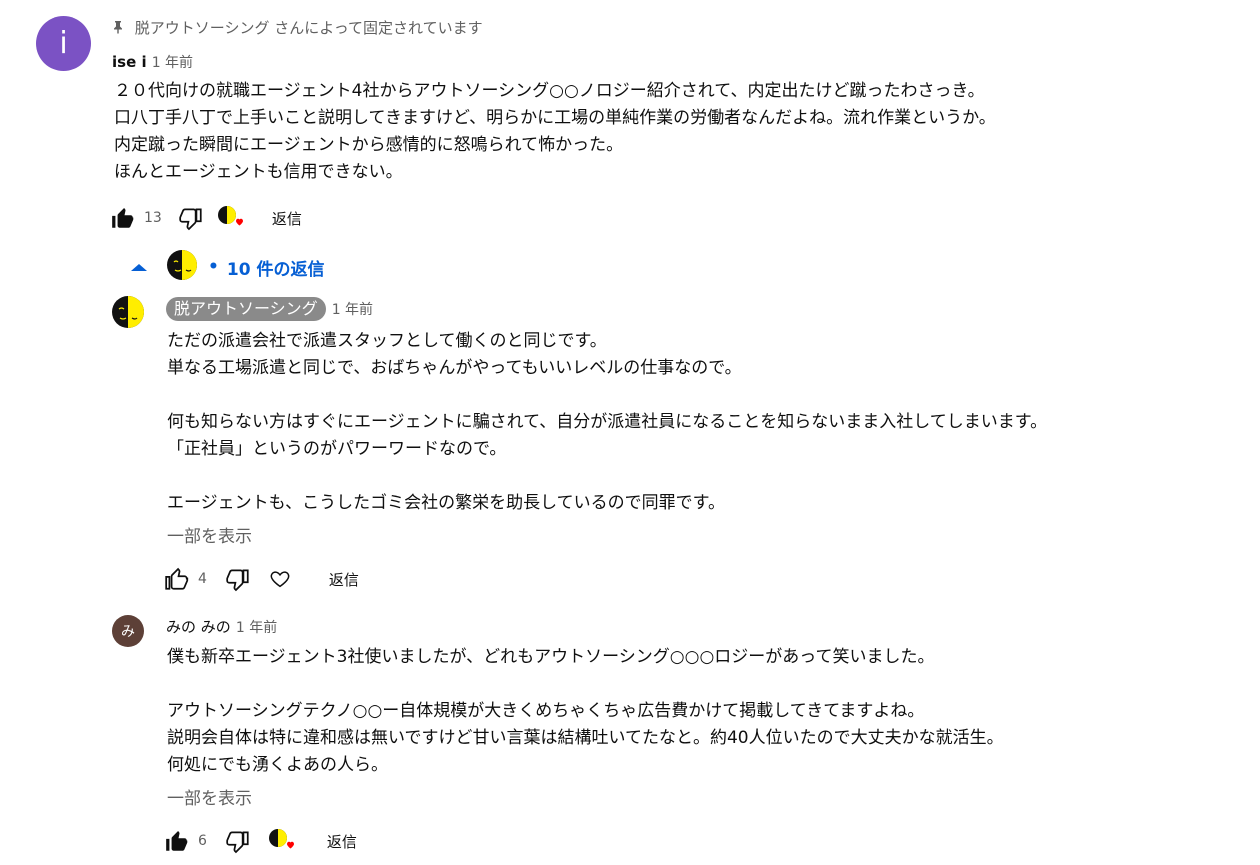 The width and height of the screenshot is (1260, 865). I want to click on reply-1-header: 脱アウトソーシング 1 年前, so click(269, 309).